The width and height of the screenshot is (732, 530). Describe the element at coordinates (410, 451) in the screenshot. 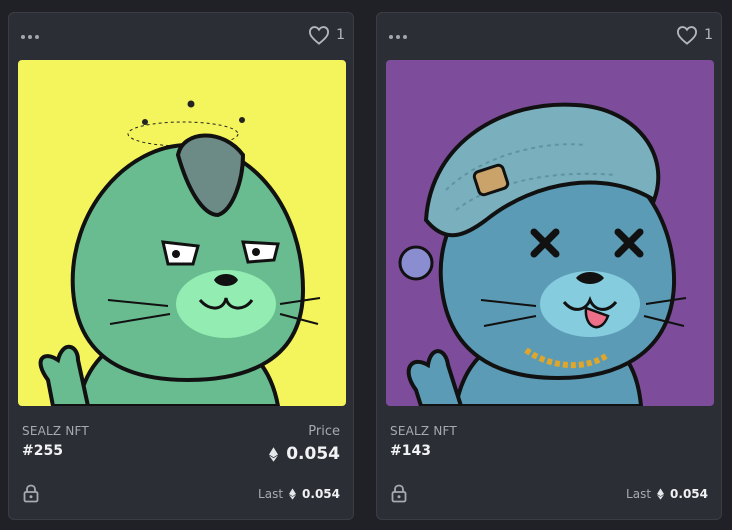

I see `token-id: #143` at that location.